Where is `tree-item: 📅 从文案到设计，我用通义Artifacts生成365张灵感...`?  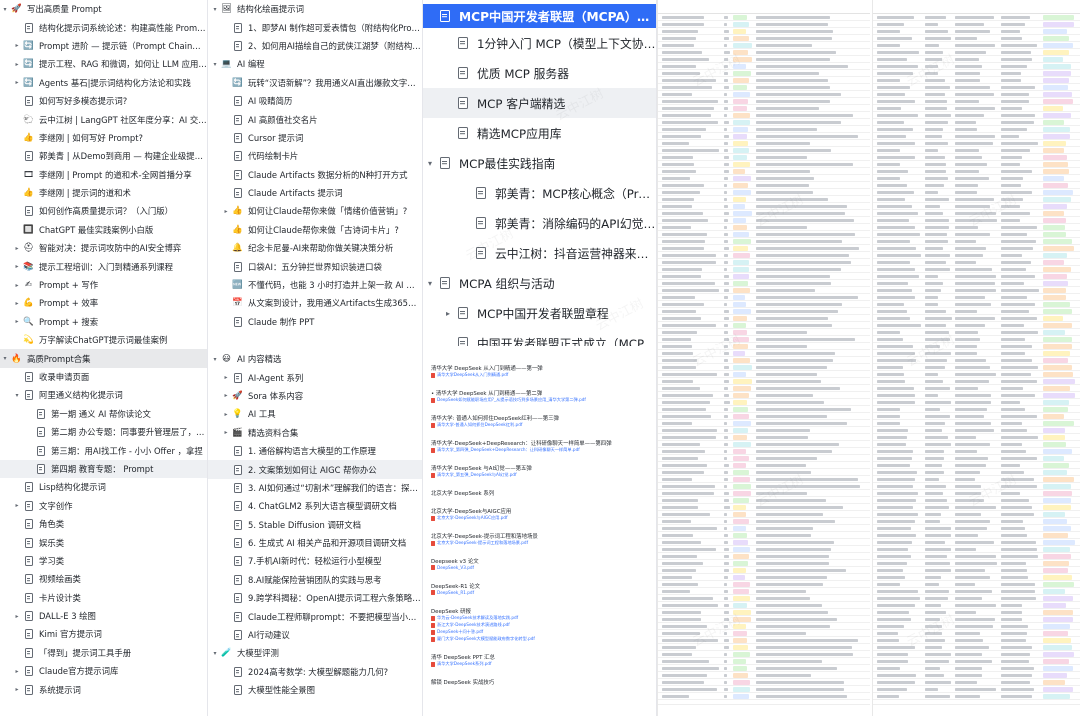
tree-item: 📅 从文案到设计，我用通义Artifacts生成365张灵感... is located at coordinates (315, 303).